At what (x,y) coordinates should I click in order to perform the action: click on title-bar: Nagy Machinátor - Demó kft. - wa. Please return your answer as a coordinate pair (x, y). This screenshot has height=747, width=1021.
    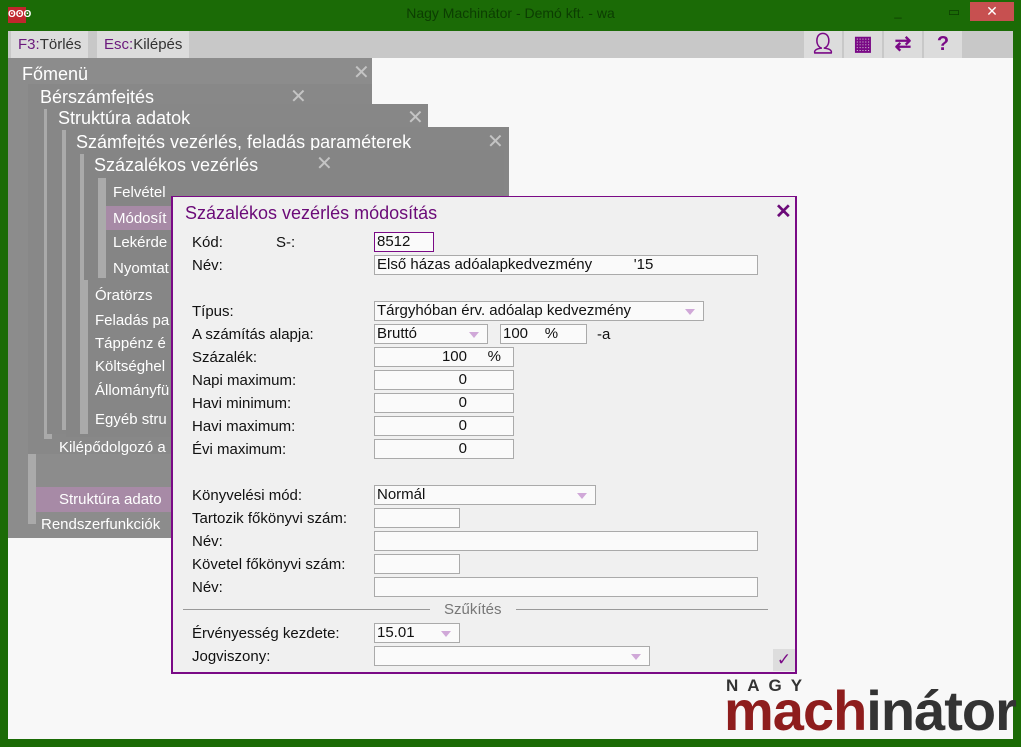
    Looking at the image, I should click on (510, 15).